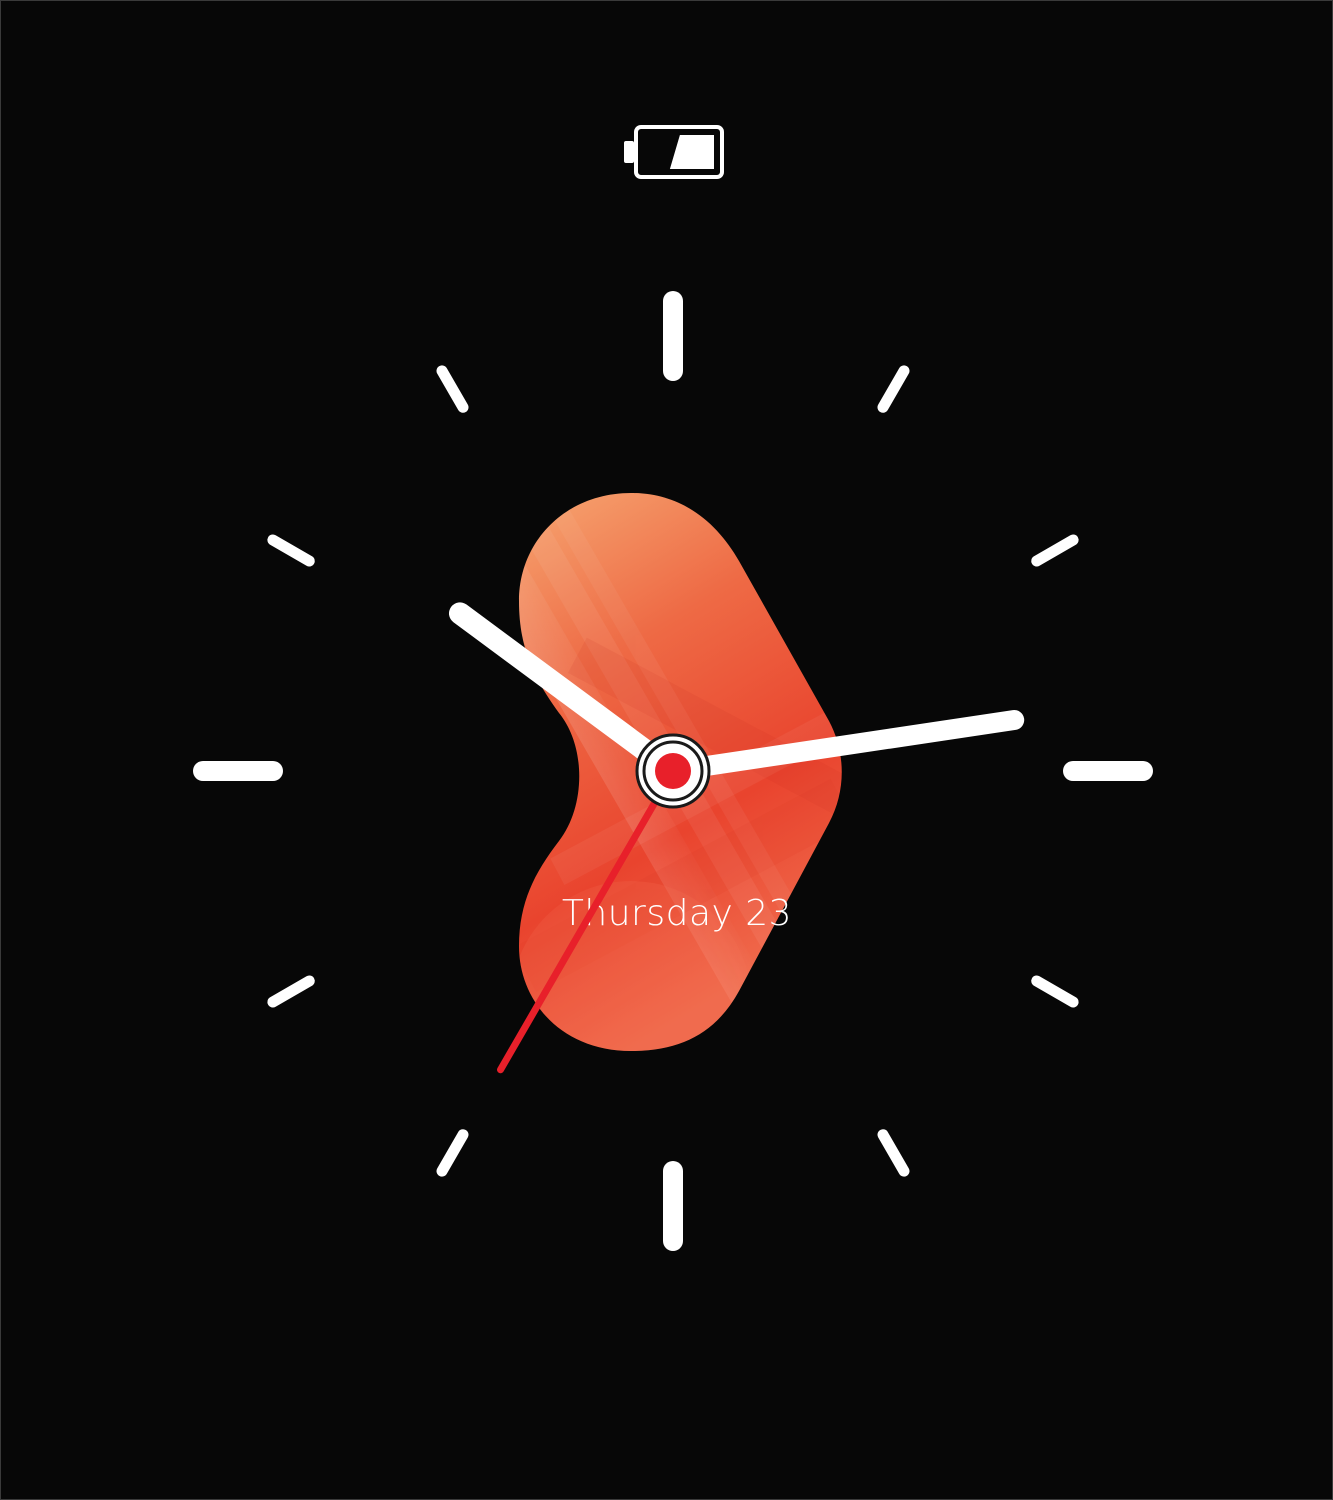 This screenshot has height=1500, width=1333. What do you see at coordinates (673, 771) in the screenshot?
I see `center-hub` at bounding box center [673, 771].